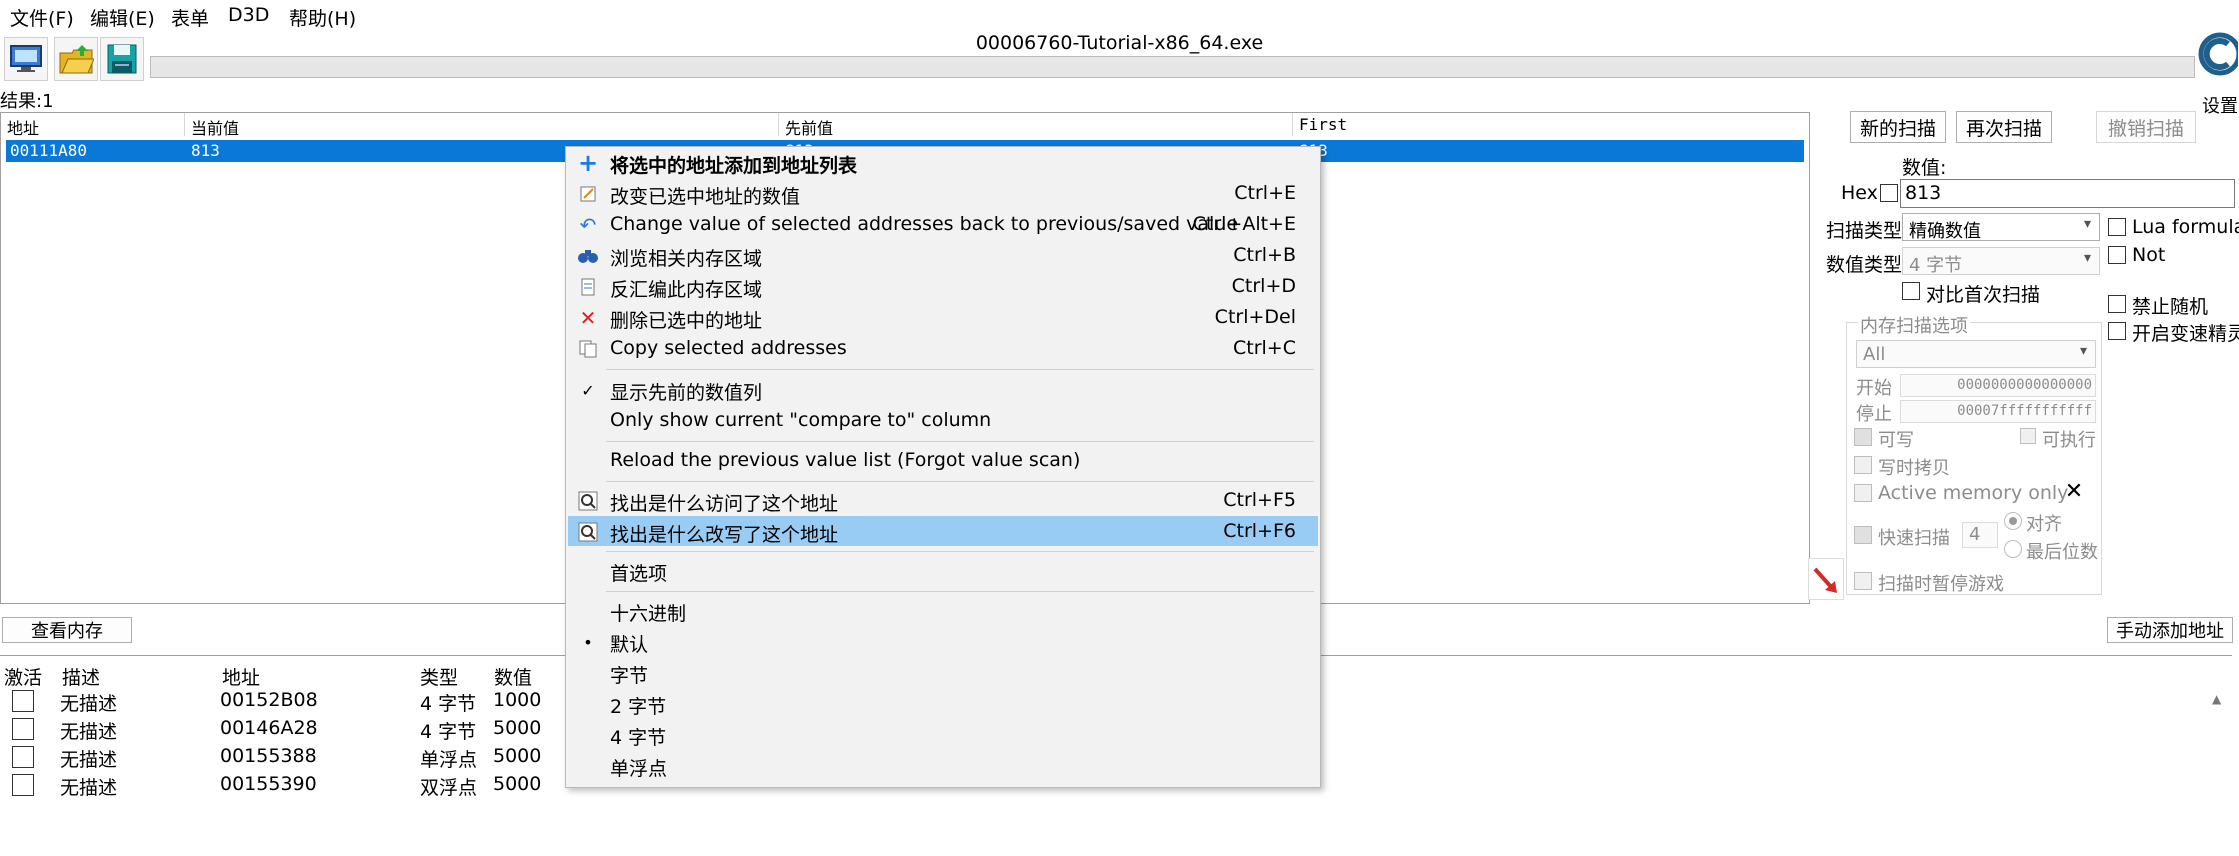 Image resolution: width=2239 pixels, height=856 pixels. What do you see at coordinates (1863, 437) in the screenshot?
I see `writable-checkbox` at bounding box center [1863, 437].